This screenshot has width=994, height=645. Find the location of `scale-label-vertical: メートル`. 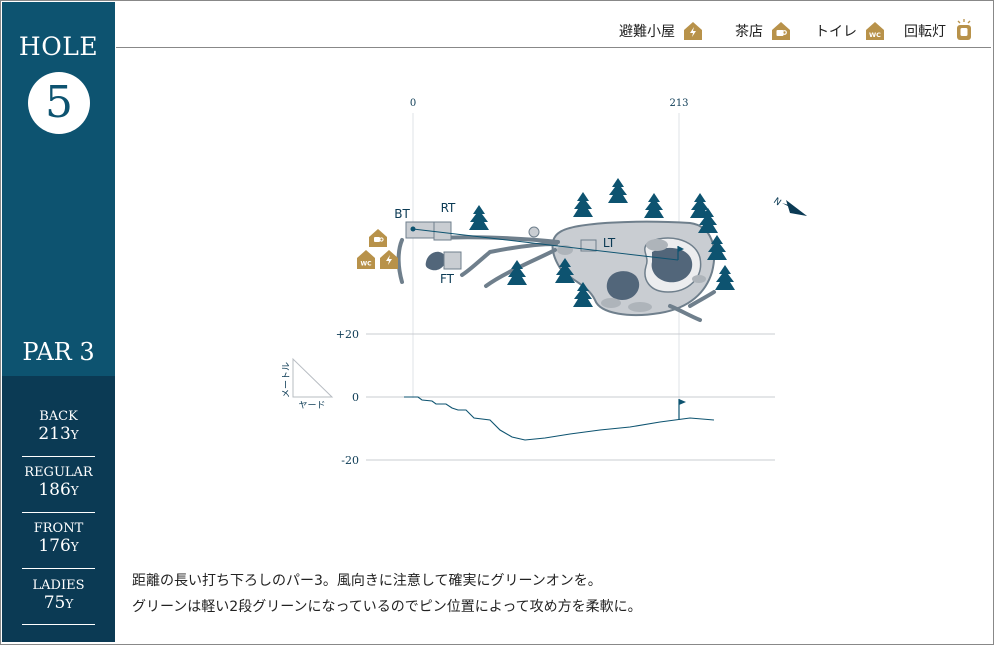

scale-label-vertical: メートル is located at coordinates (287, 380).